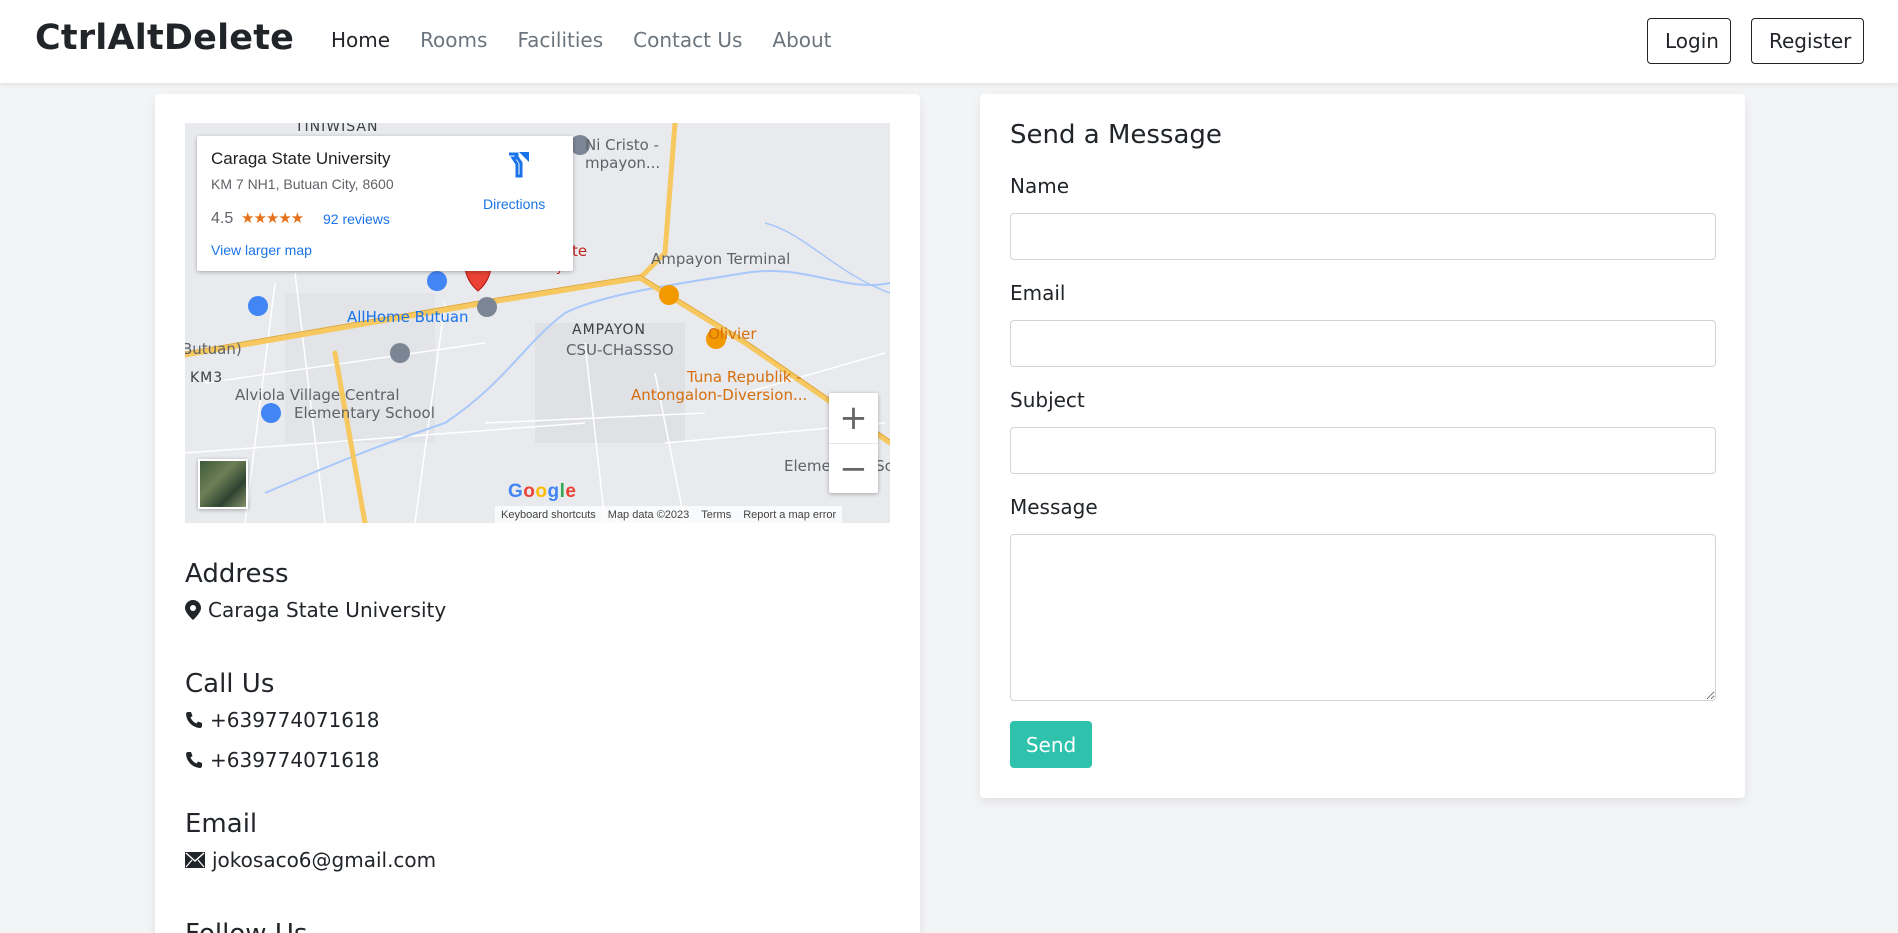 This screenshot has height=933, width=1898. What do you see at coordinates (360, 40) in the screenshot?
I see `nav-home: Home` at bounding box center [360, 40].